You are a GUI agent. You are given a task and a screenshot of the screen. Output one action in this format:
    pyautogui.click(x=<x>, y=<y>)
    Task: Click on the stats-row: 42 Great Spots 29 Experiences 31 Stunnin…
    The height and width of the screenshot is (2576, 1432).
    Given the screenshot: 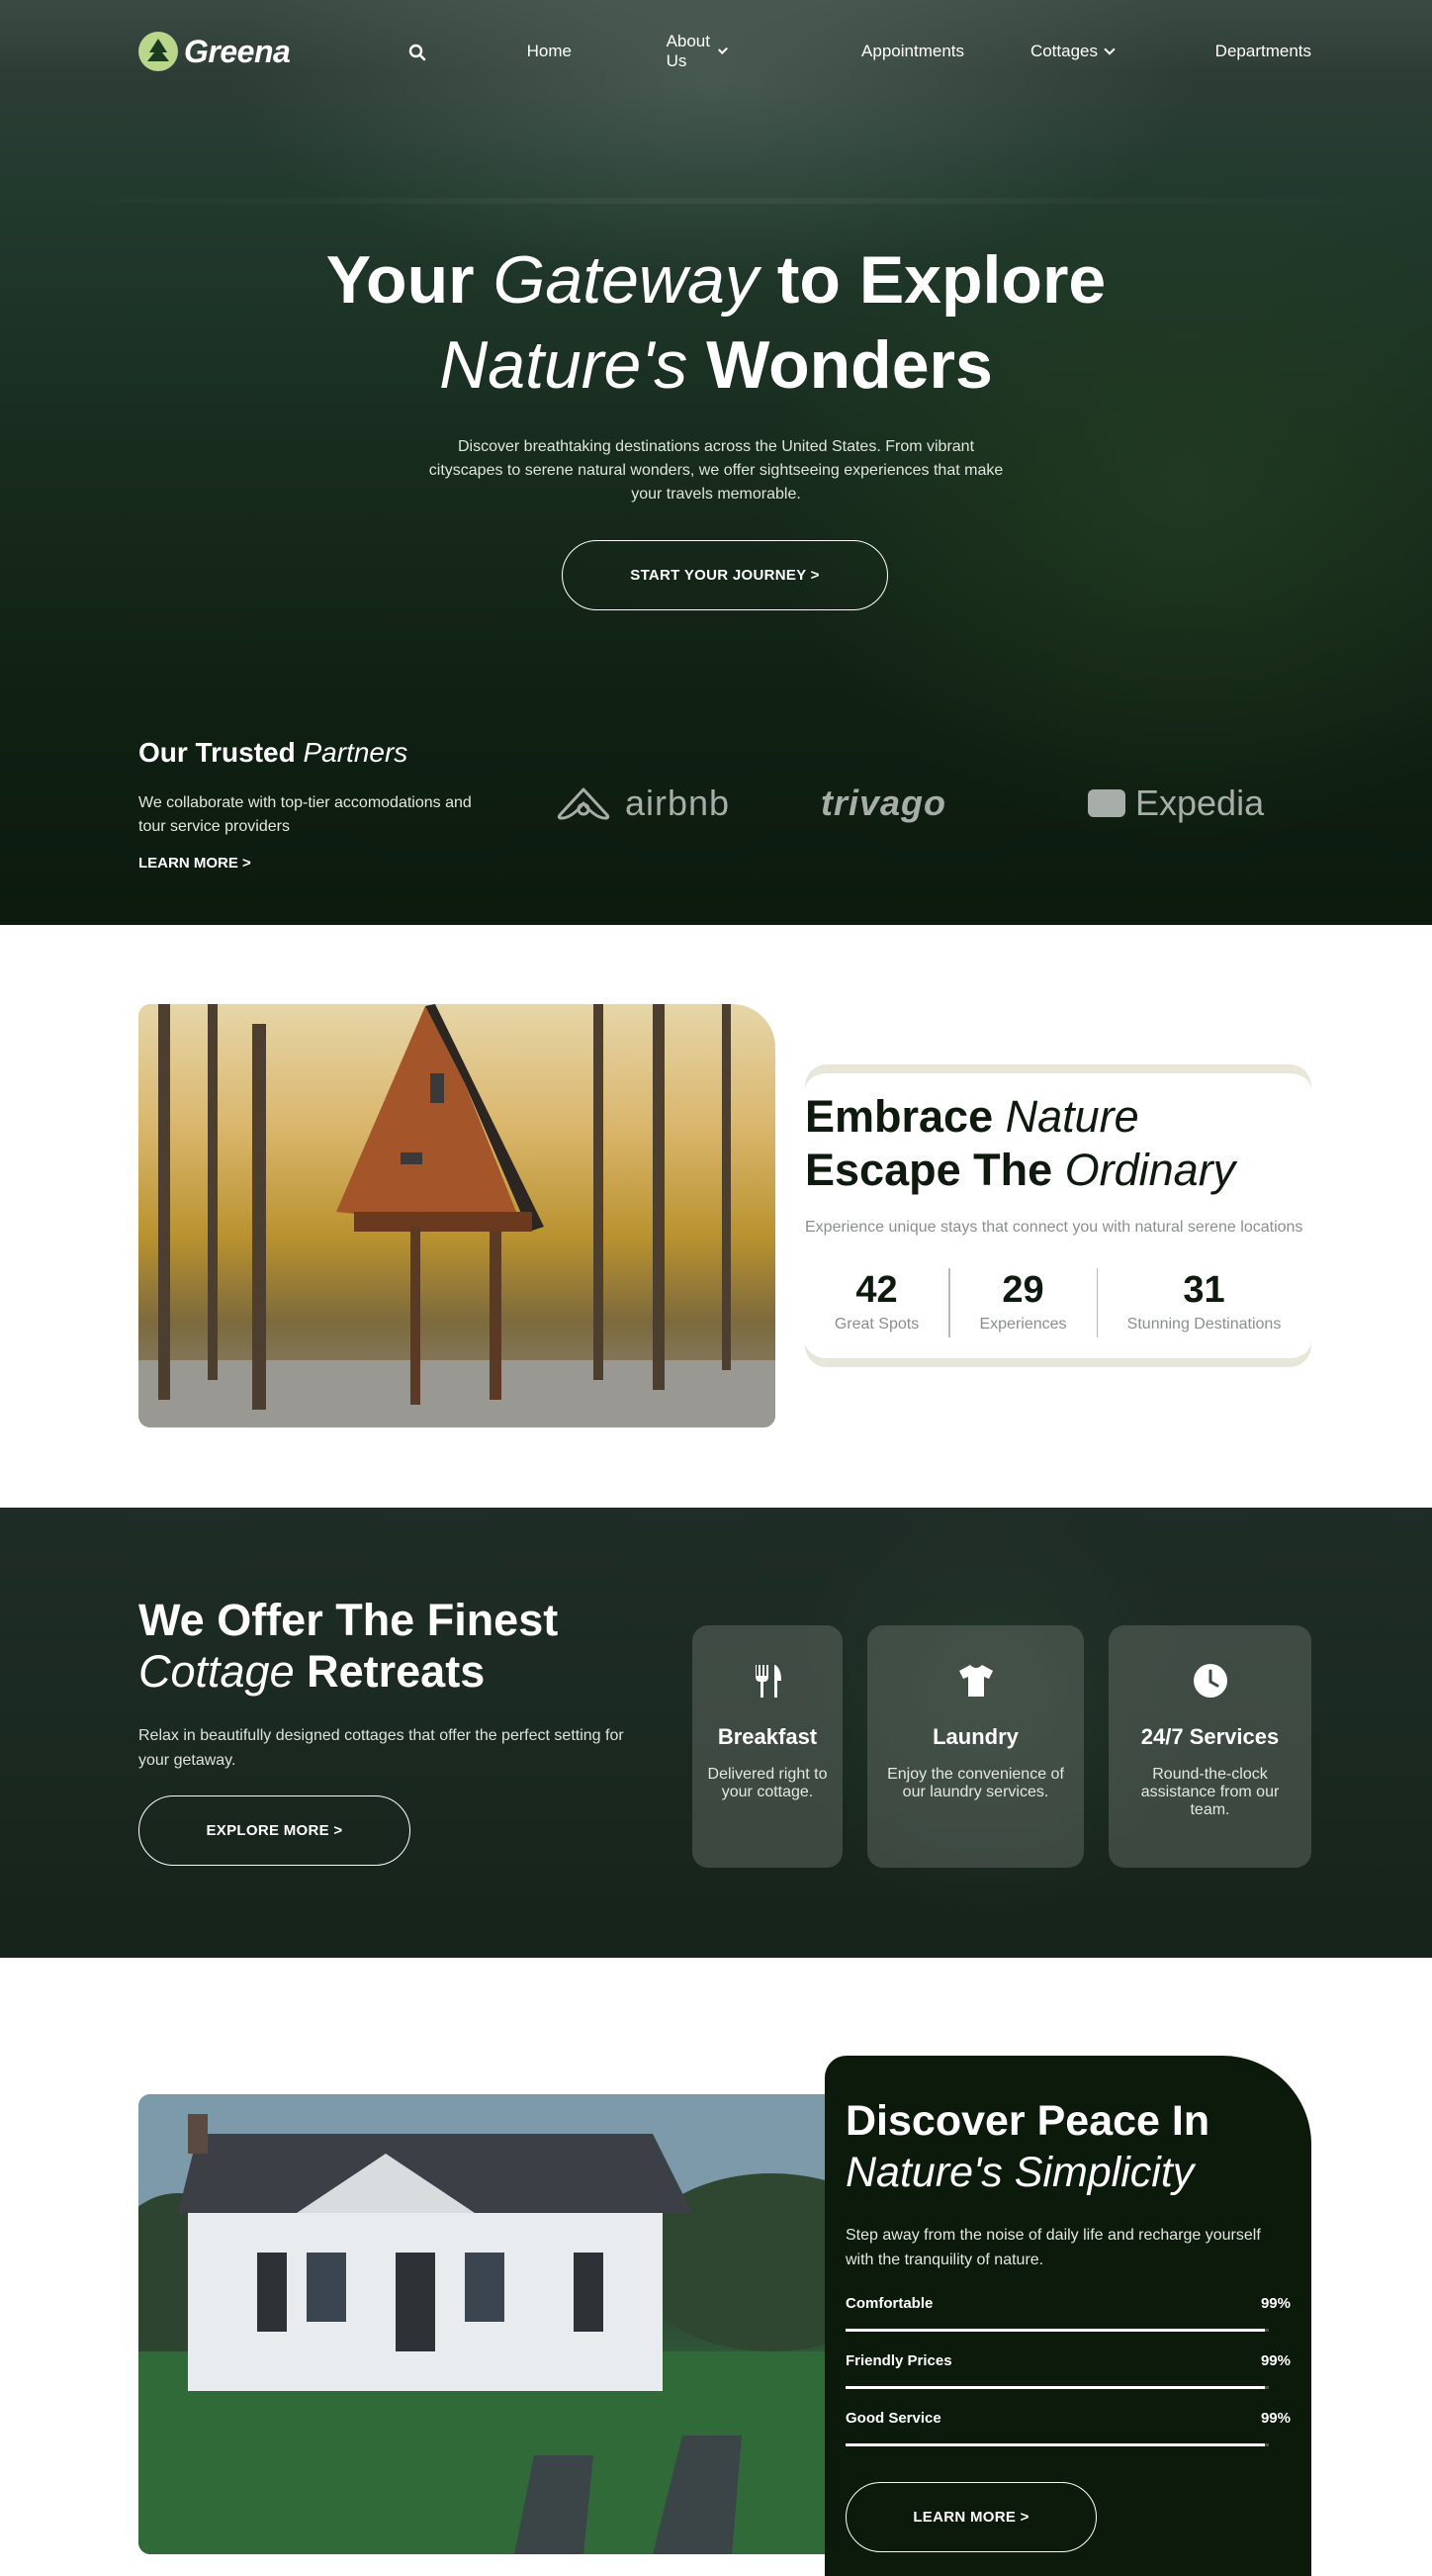 What is the action you would take?
    pyautogui.click(x=1058, y=1304)
    